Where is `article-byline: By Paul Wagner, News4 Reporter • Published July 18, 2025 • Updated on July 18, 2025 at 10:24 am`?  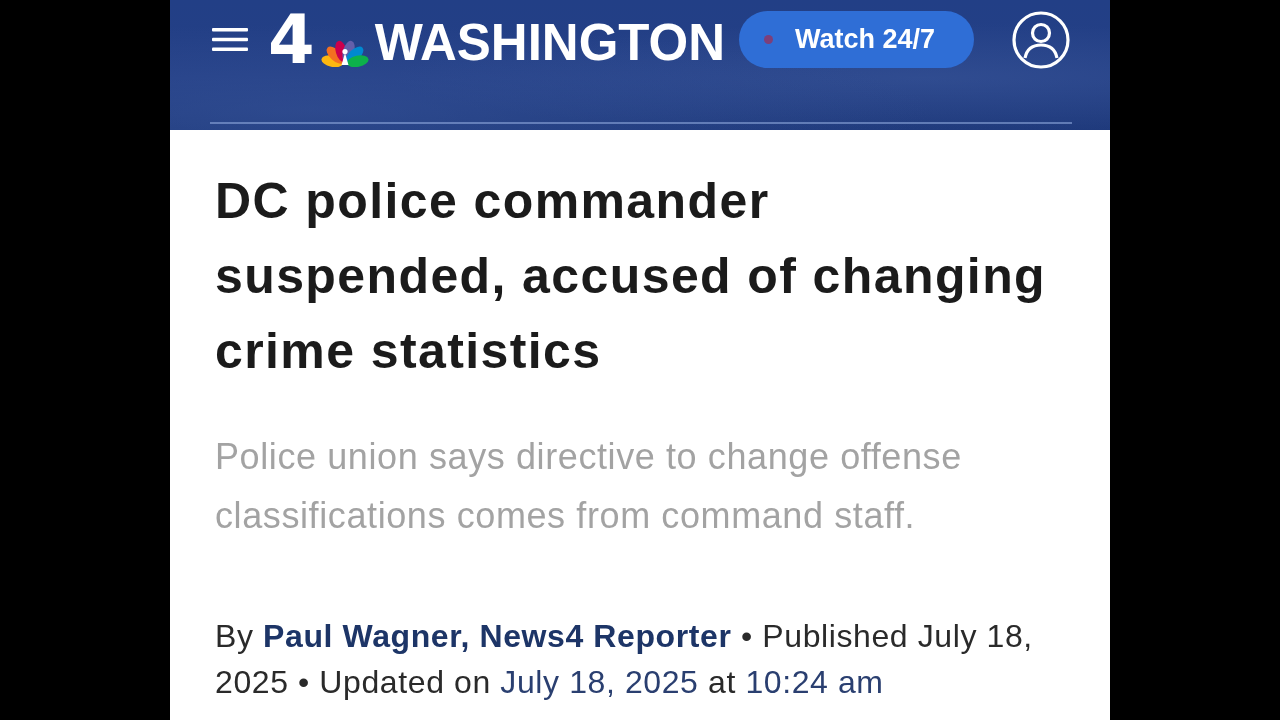 article-byline: By Paul Wagner, News4 Reporter • Published July 18, 2025 • Updated on July 18, 2025 at 10:24 am is located at coordinates (624, 659).